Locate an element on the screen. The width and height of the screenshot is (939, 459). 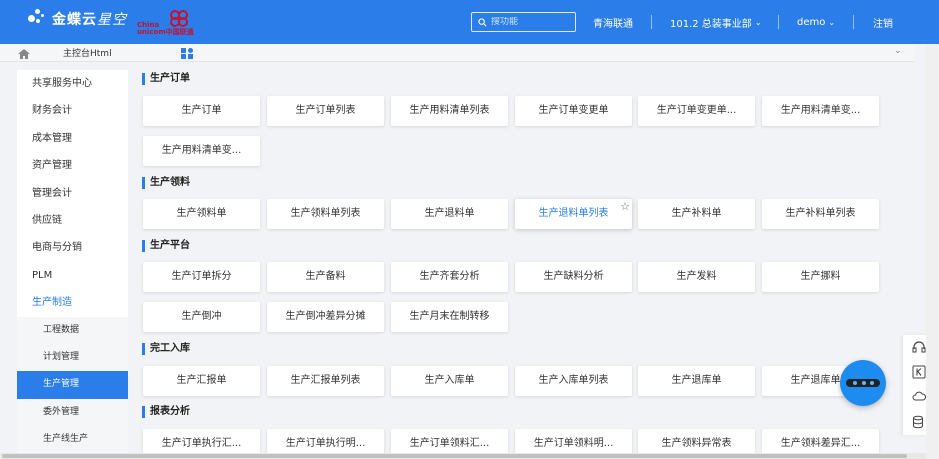
sidebar-subitem-outsourcing: 委外管理 is located at coordinates (72, 412).